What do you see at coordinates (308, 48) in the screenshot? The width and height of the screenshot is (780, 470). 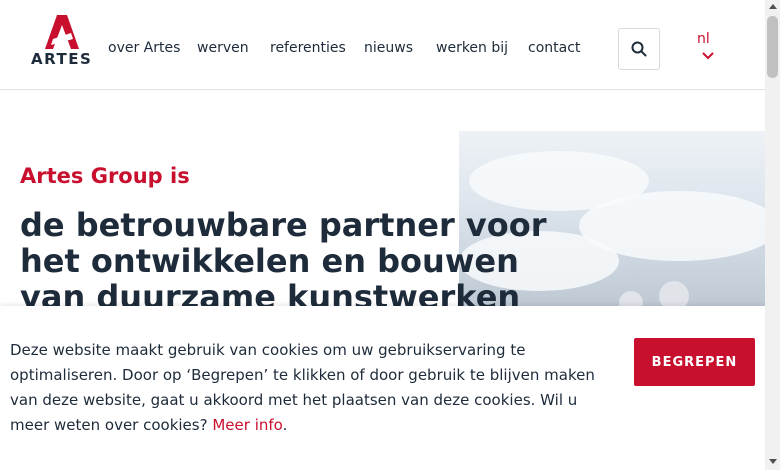 I see `nav-item-referenties: referenties` at bounding box center [308, 48].